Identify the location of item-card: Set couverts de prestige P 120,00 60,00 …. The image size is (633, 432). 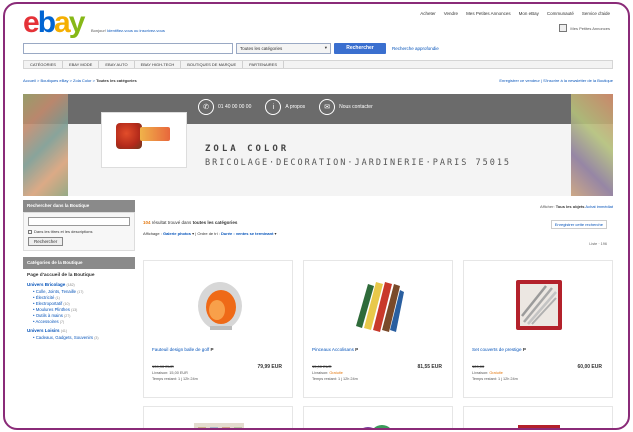
(538, 329).